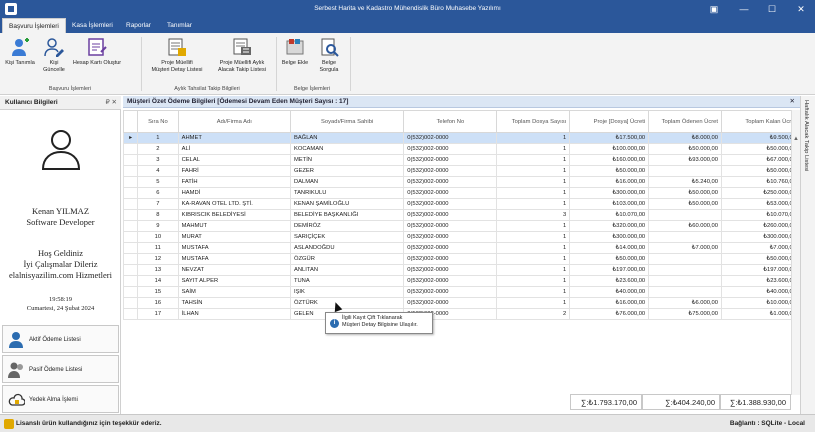 This screenshot has width=815, height=432. I want to click on table-cell: ANLITAN, so click(347, 270).